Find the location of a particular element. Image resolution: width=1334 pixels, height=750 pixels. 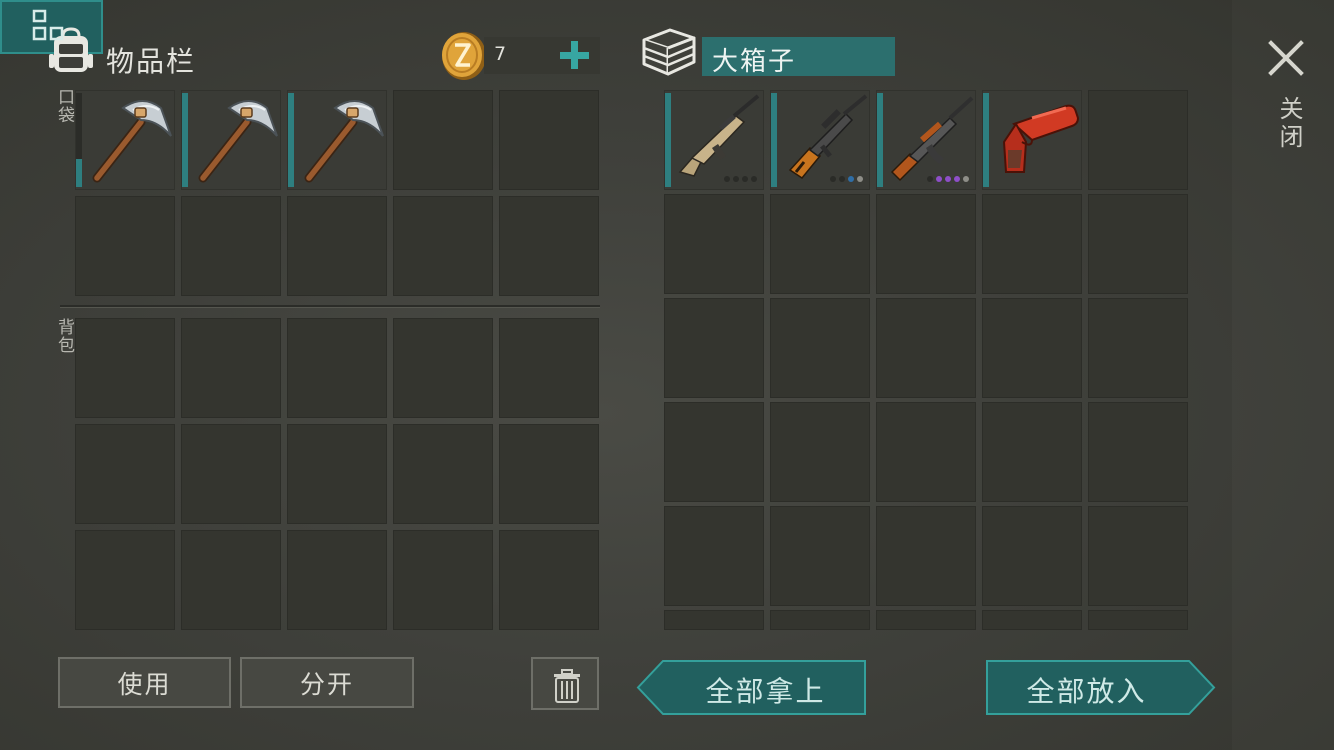

sort-grid-icon is located at coordinates (48, 25).